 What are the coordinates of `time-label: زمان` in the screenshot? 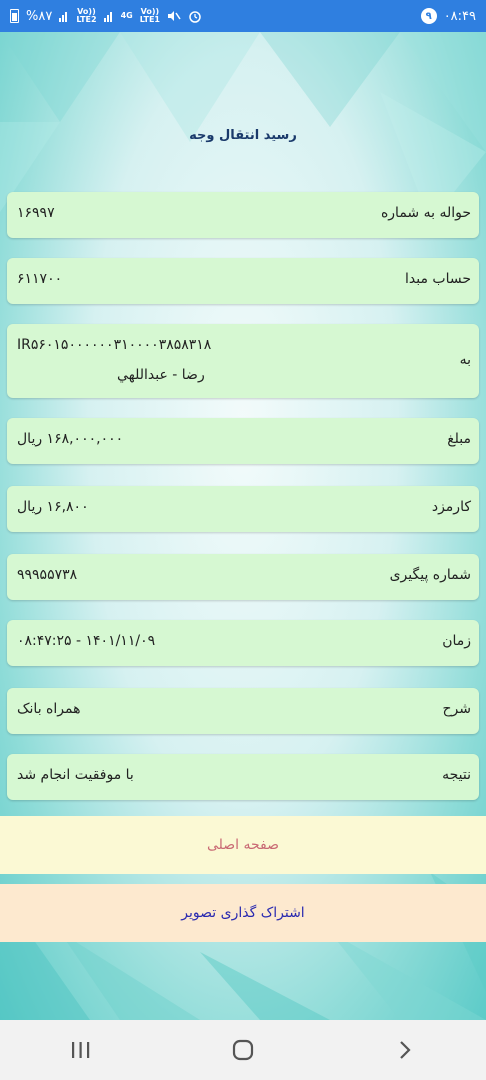 It's located at (456, 641).